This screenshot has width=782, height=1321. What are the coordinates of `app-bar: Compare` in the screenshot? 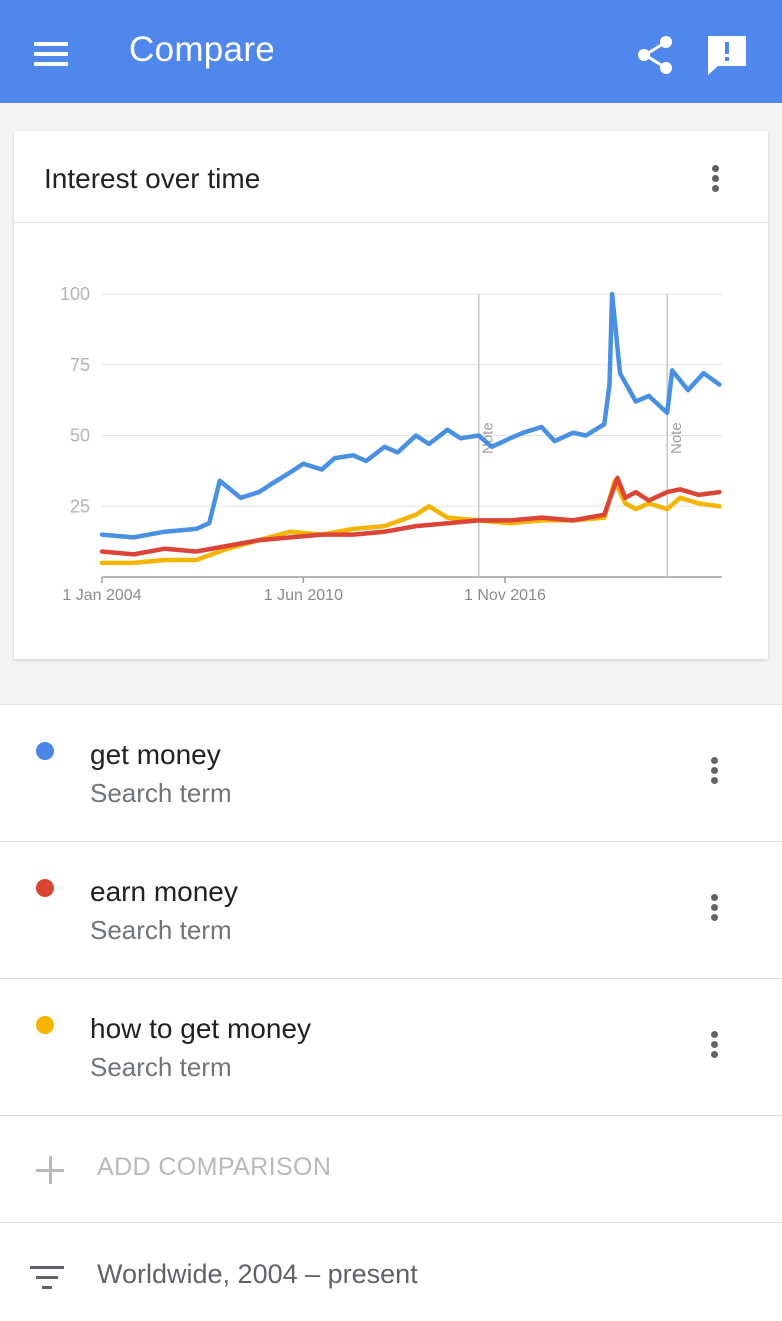 It's located at (391, 51).